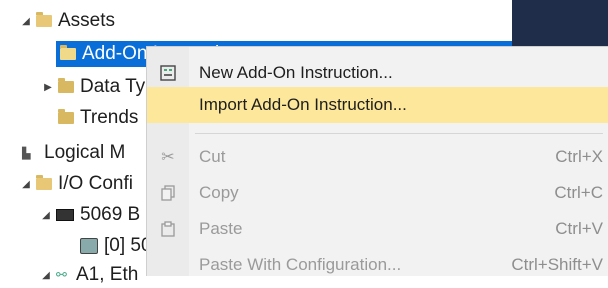 The image size is (608, 288). What do you see at coordinates (113, 86) in the screenshot?
I see `tree-item-label: Data Ty` at bounding box center [113, 86].